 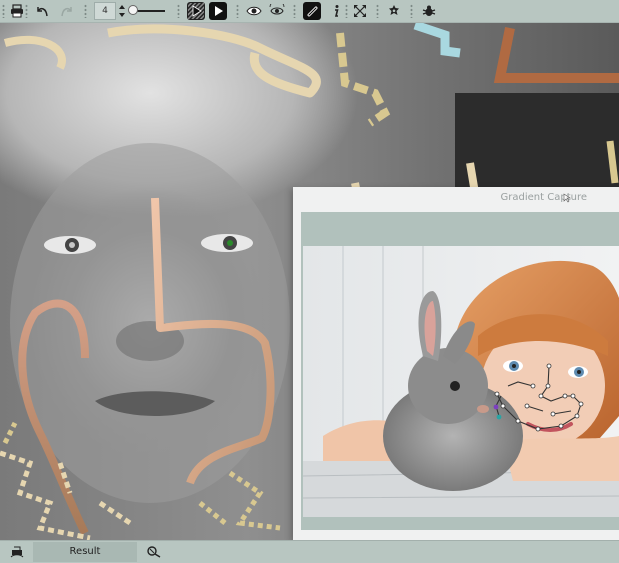 I want to click on info-icon, so click(x=336, y=11).